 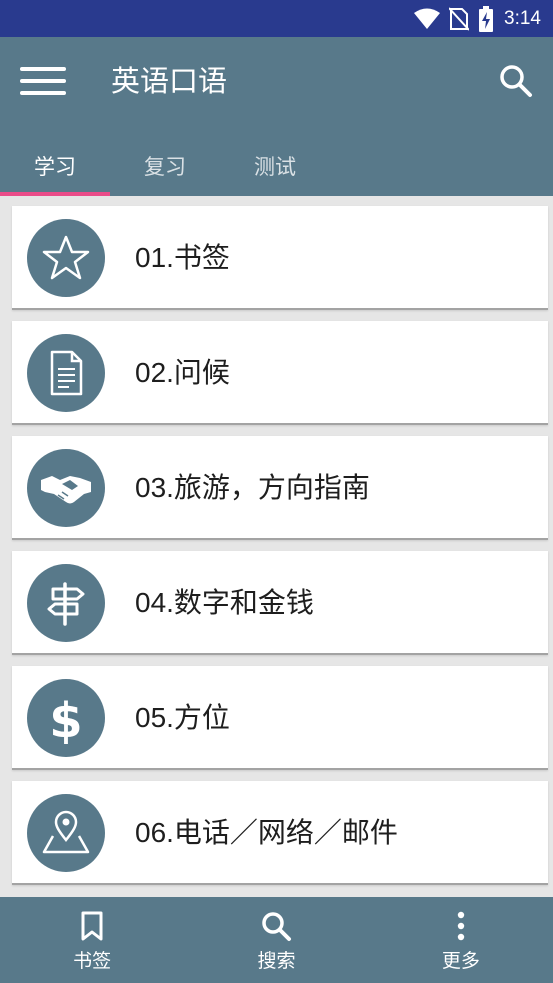 What do you see at coordinates (182, 372) in the screenshot?
I see `lesson-label: 02.问候` at bounding box center [182, 372].